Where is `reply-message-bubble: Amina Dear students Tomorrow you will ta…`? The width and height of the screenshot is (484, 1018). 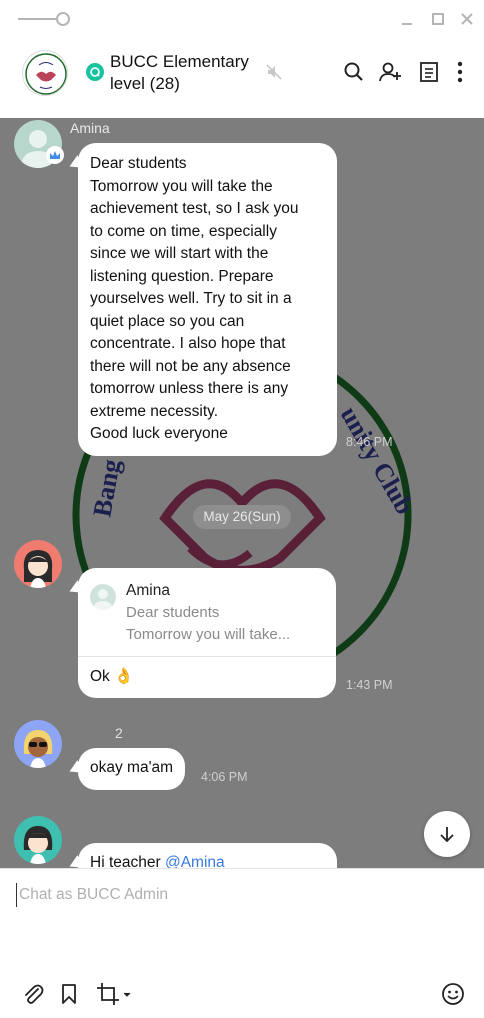 reply-message-bubble: Amina Dear students Tomorrow you will ta… is located at coordinates (207, 633).